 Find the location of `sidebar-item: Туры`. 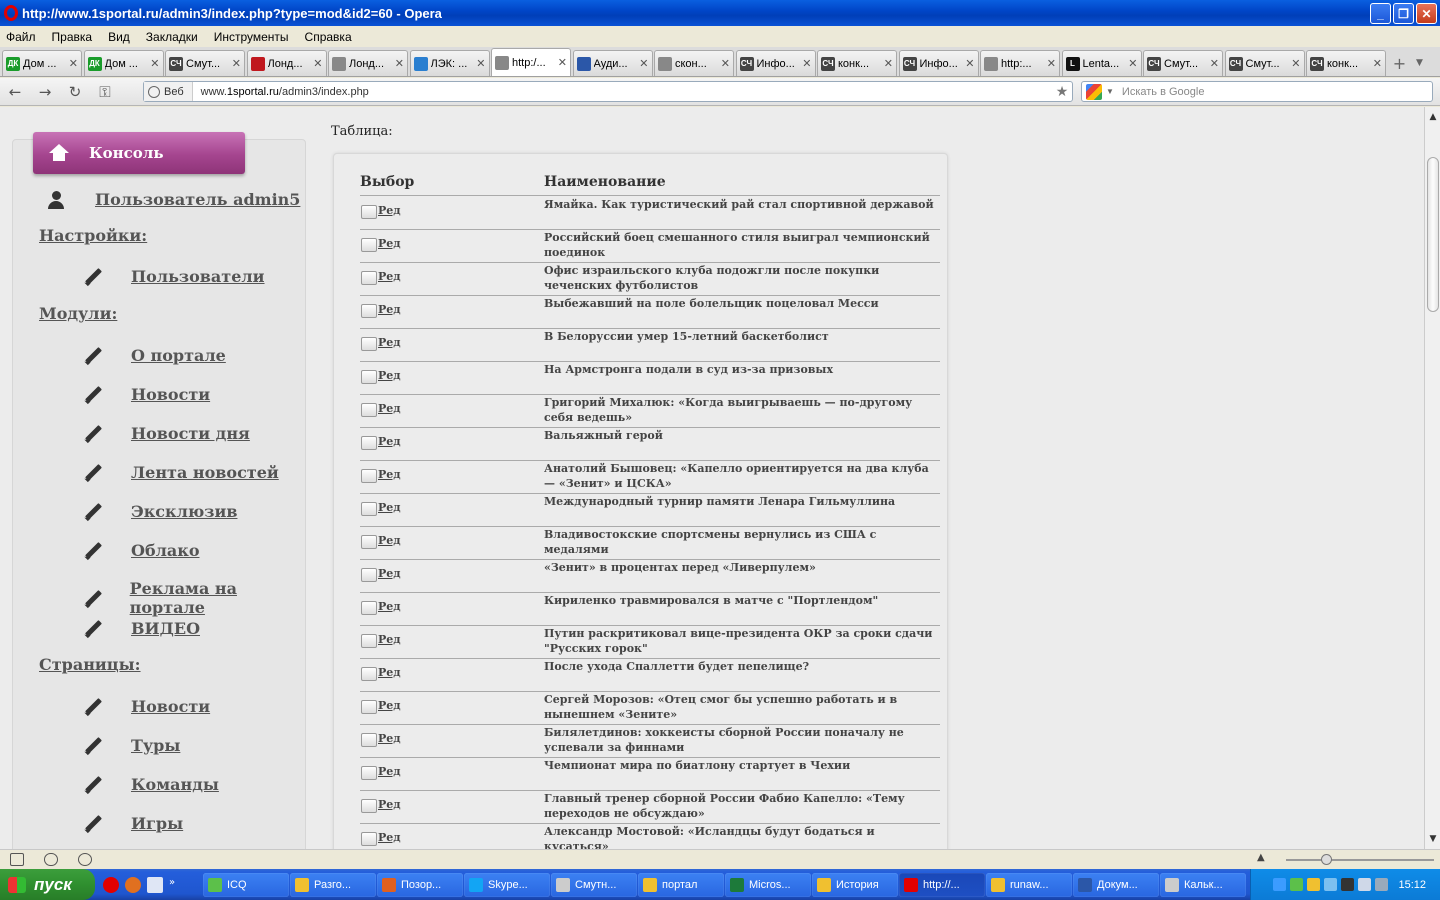

sidebar-item: Туры is located at coordinates (131, 745).